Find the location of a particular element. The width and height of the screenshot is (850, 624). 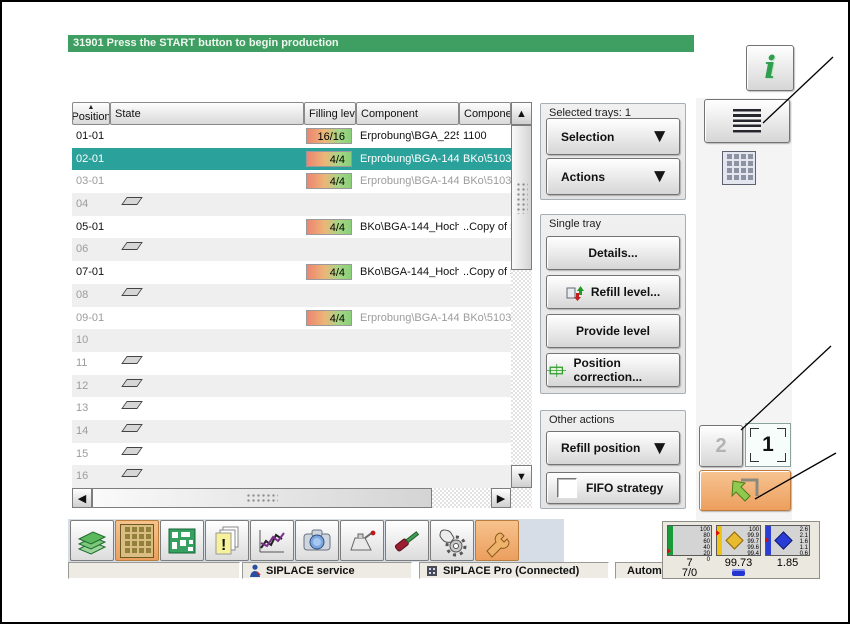

scroll-left-button: ◀ is located at coordinates (82, 498).